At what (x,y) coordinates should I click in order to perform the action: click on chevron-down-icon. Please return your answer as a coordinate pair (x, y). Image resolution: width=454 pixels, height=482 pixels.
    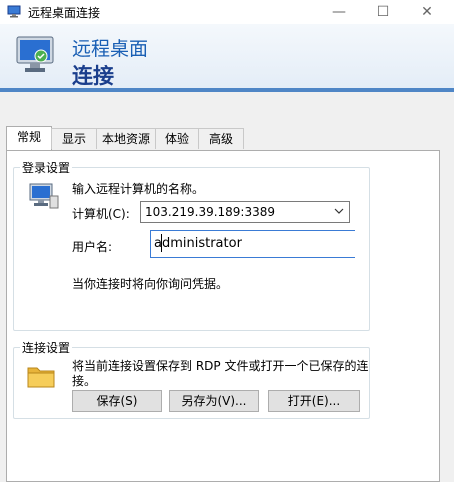
    Looking at the image, I should click on (339, 211).